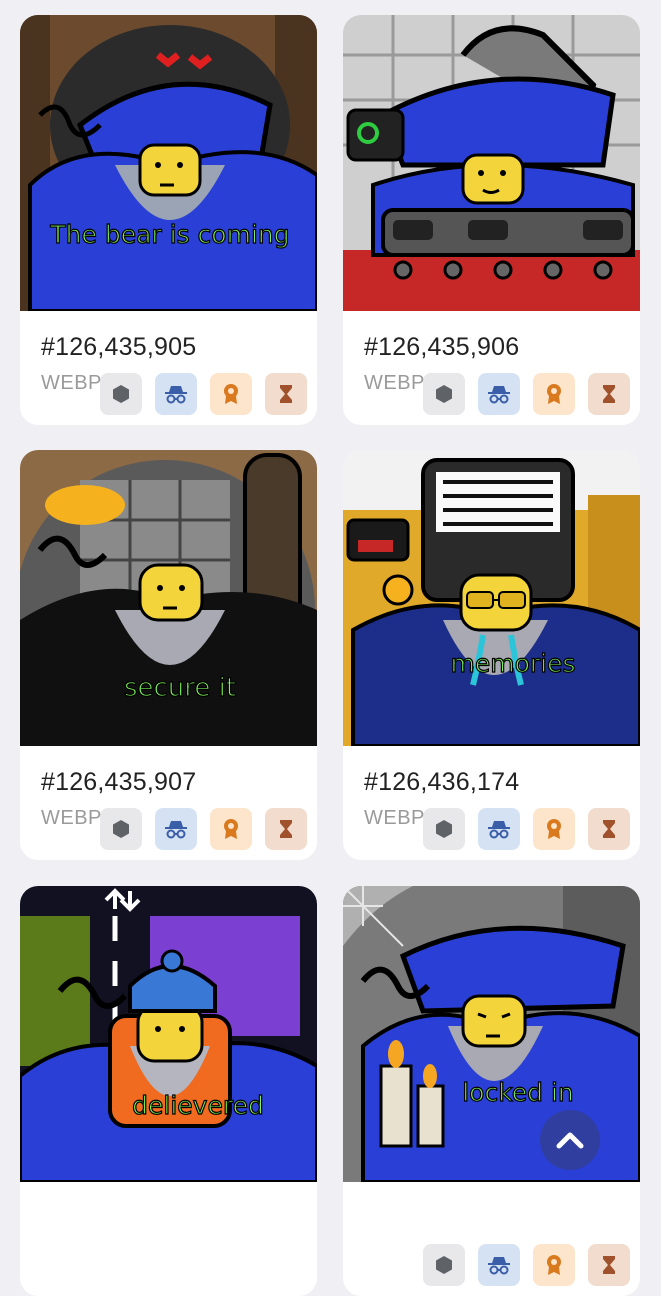 Image resolution: width=661 pixels, height=1296 pixels. Describe the element at coordinates (444, 1265) in the screenshot. I see `hexagon-icon` at that location.